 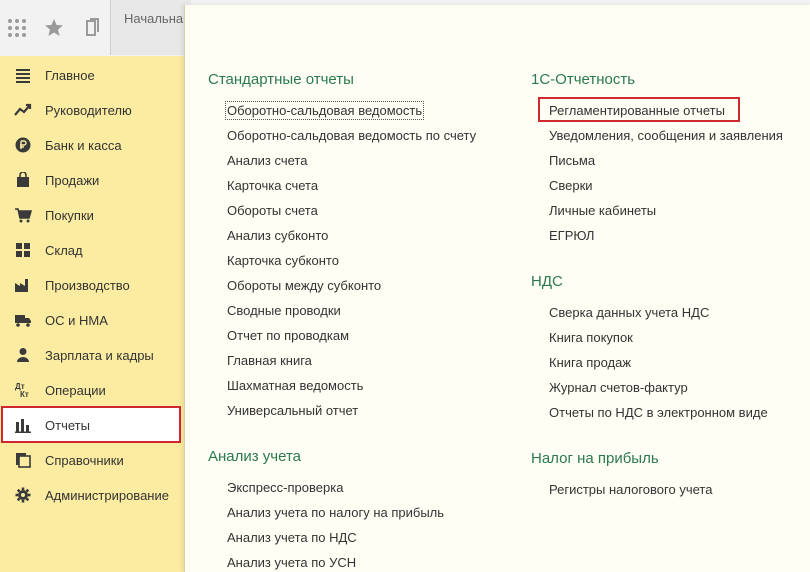 What do you see at coordinates (64, 250) in the screenshot?
I see `sidebar-item-label: Склад` at bounding box center [64, 250].